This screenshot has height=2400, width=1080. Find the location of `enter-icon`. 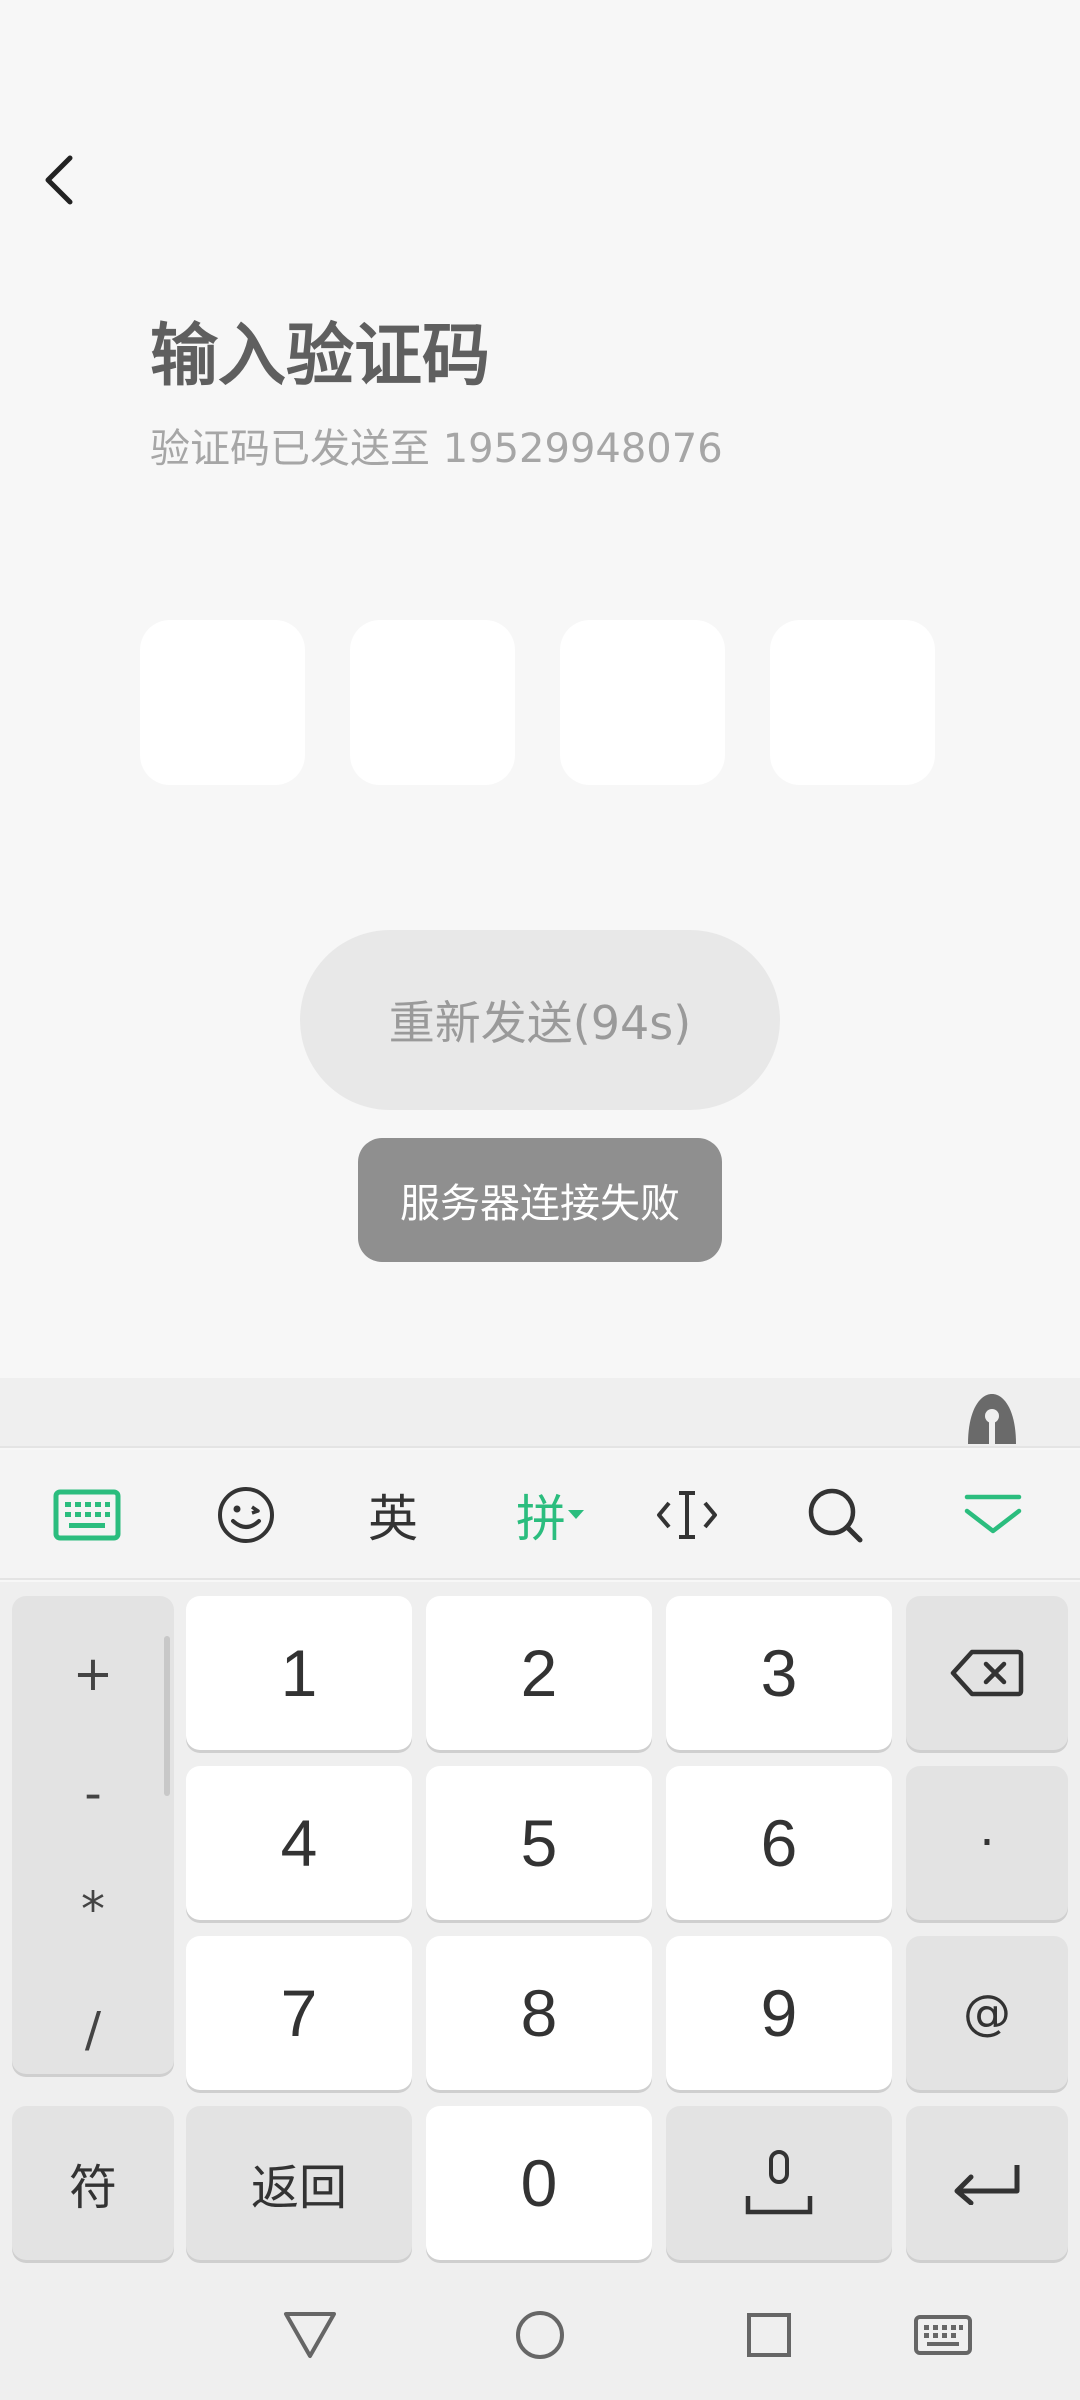

enter-icon is located at coordinates (987, 2185).